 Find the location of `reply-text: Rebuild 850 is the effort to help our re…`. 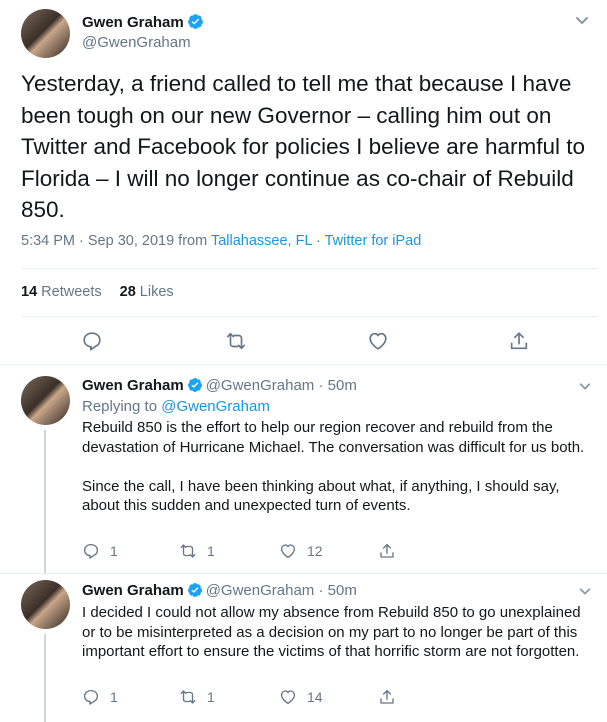

reply-text: Rebuild 850 is the effort to help our re… is located at coordinates (333, 466).